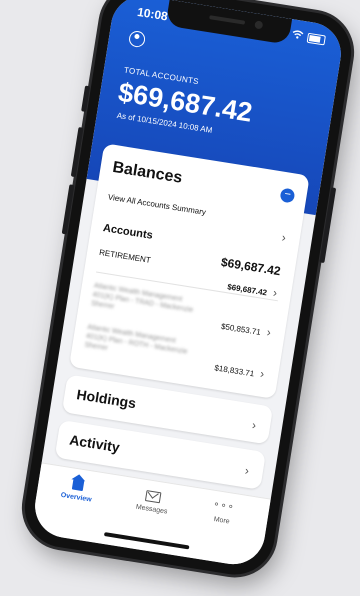 The width and height of the screenshot is (360, 596). I want to click on retirement-label: RETIREMENT, so click(125, 256).